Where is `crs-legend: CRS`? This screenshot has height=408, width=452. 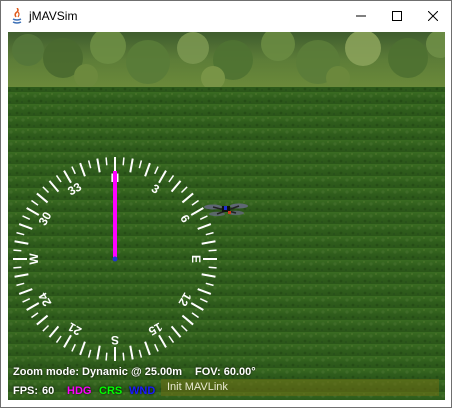 crs-legend: CRS is located at coordinates (111, 391).